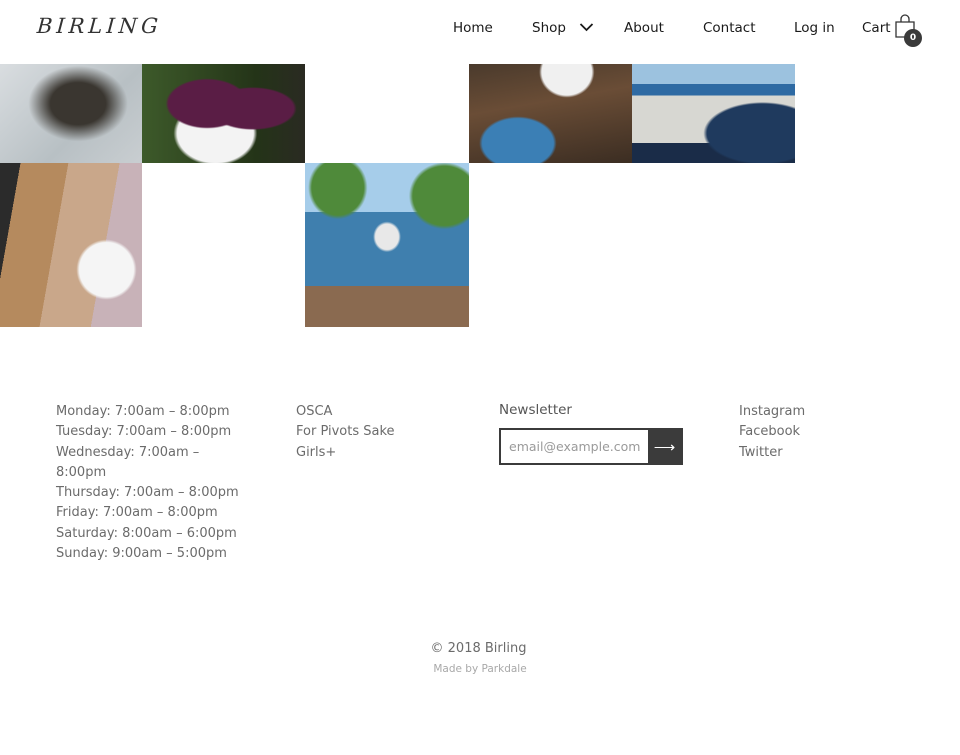 The height and width of the screenshot is (755, 960). What do you see at coordinates (147, 493) in the screenshot?
I see `hours-thursday: Thursday: 7:00am – 8:00pm` at bounding box center [147, 493].